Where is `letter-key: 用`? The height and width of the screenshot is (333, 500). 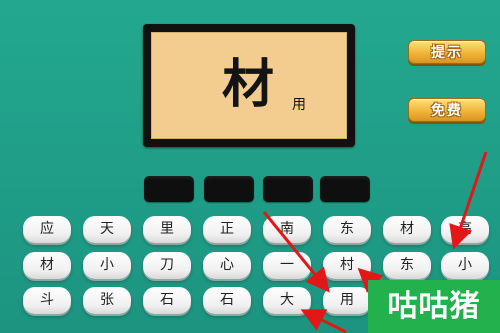
letter-key: 用 is located at coordinates (347, 300).